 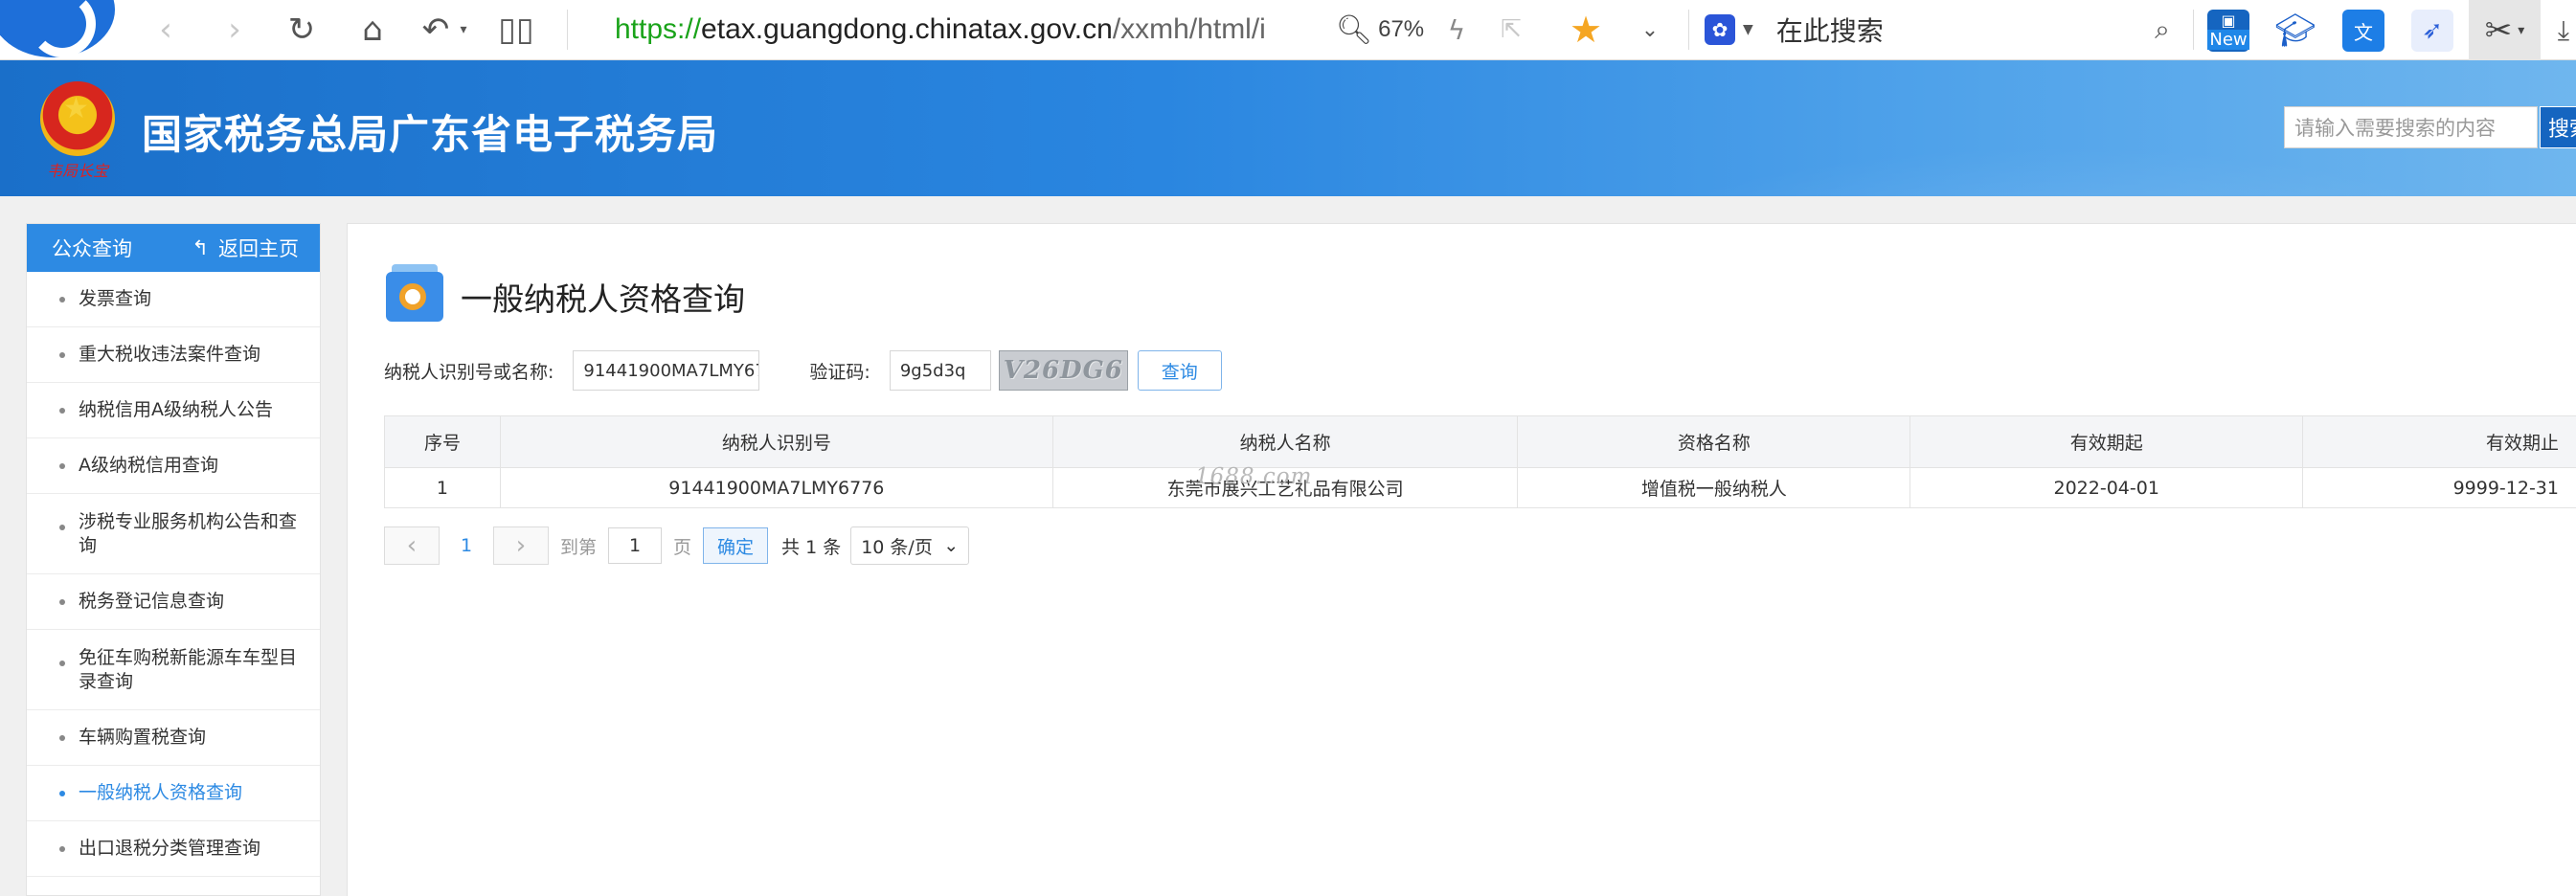 What do you see at coordinates (736, 545) in the screenshot?
I see `goto-confirm-button: 确定` at bounding box center [736, 545].